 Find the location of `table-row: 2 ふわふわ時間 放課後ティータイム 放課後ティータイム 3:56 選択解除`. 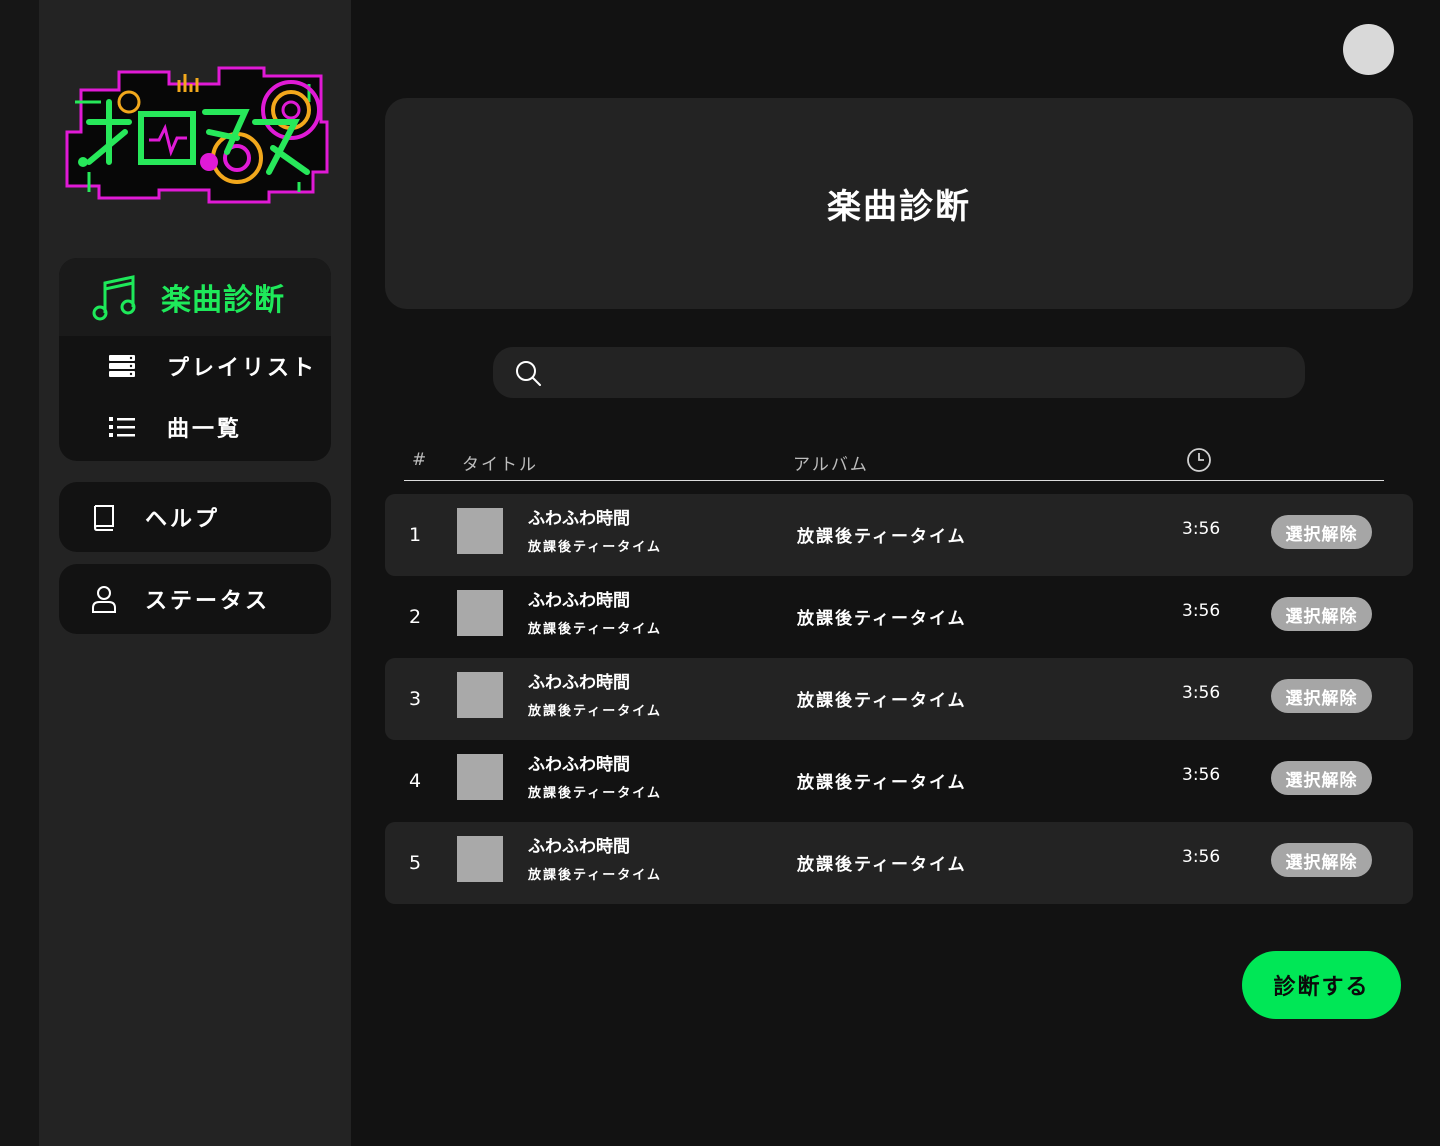

table-row: 2 ふわふわ時間 放課後ティータイム 放課後ティータイム 3:56 選択解除 is located at coordinates (899, 617).